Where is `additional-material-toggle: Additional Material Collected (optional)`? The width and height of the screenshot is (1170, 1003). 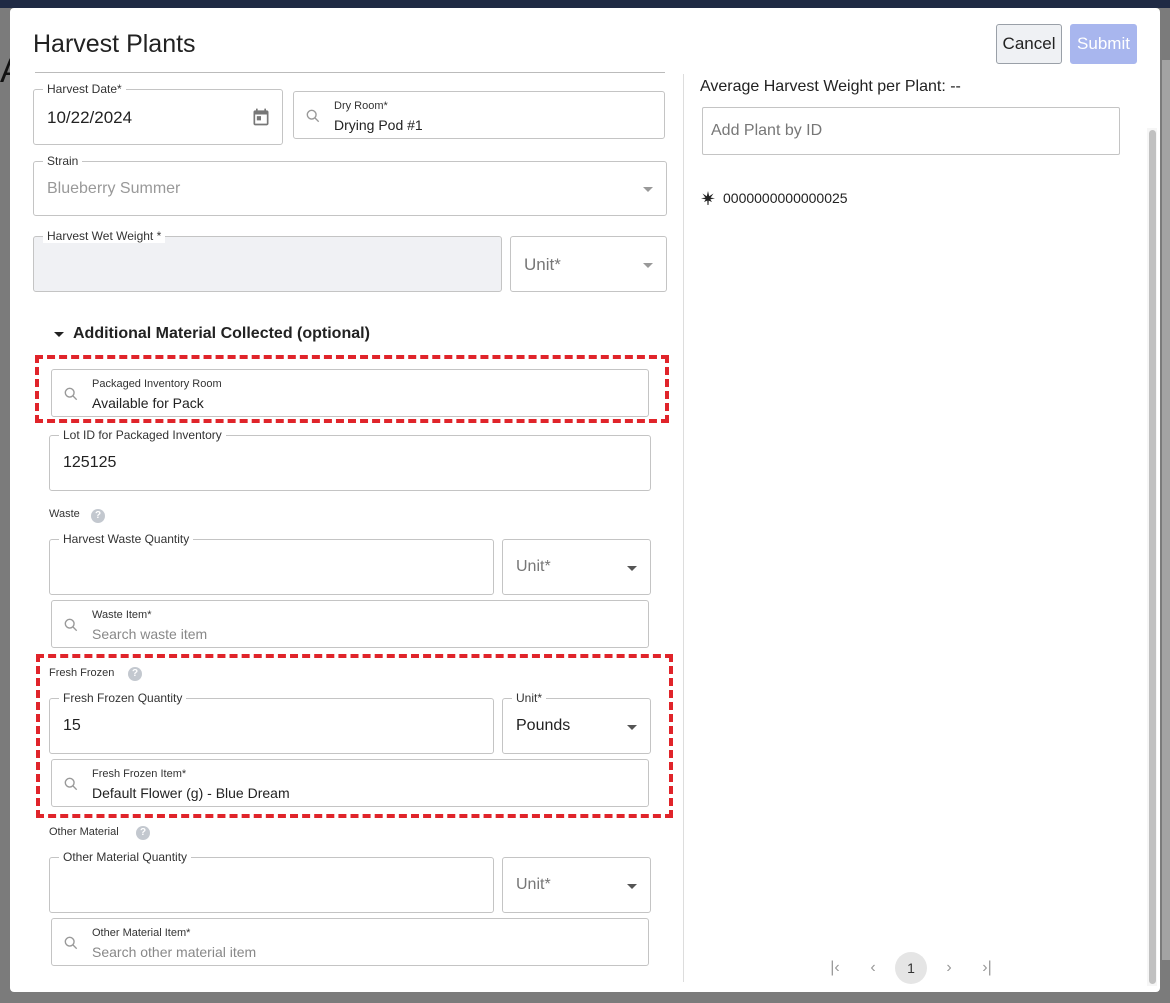
additional-material-toggle: Additional Material Collected (optional) is located at coordinates (212, 334).